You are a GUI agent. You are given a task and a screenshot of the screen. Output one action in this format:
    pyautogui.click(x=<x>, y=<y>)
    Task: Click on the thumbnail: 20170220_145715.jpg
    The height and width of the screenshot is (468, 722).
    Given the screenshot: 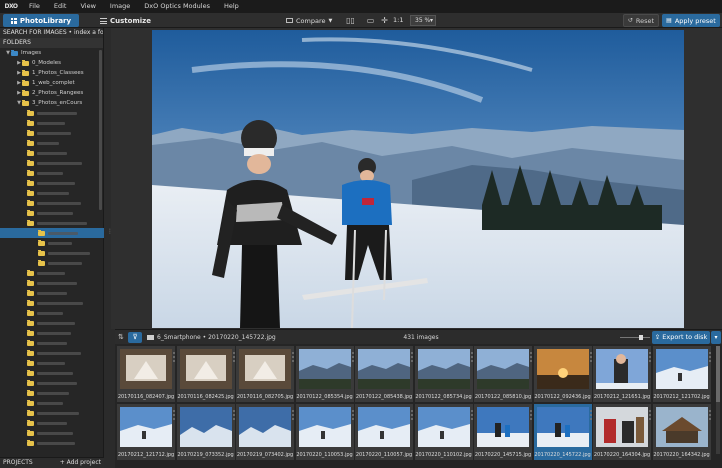 What is the action you would take?
    pyautogui.click(x=503, y=432)
    